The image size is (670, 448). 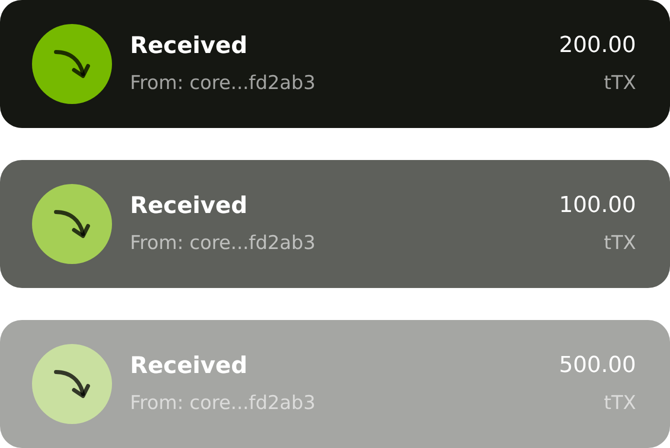 I want to click on amount: 500.00, so click(x=597, y=366).